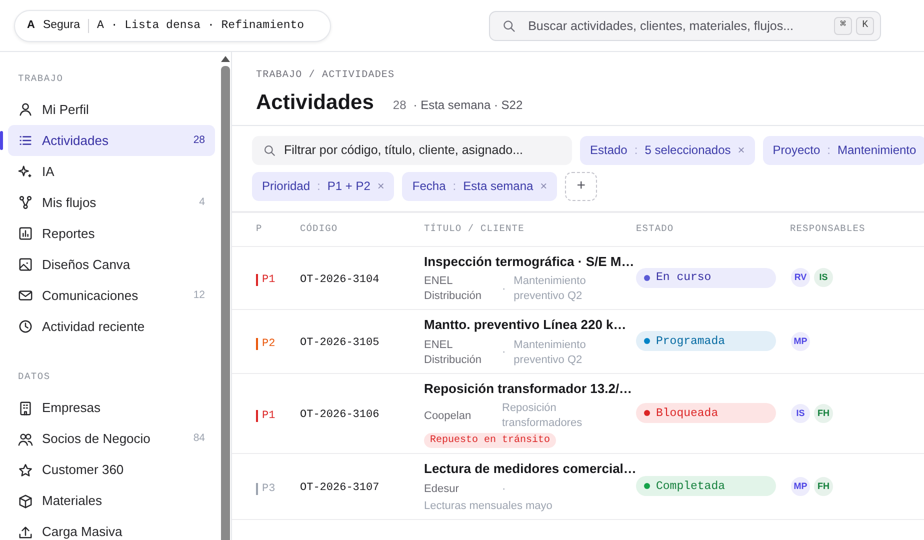  Describe the element at coordinates (173, 26) in the screenshot. I see `workspace-switcher: A Segura A · Lista densa · Refinamiento` at that location.